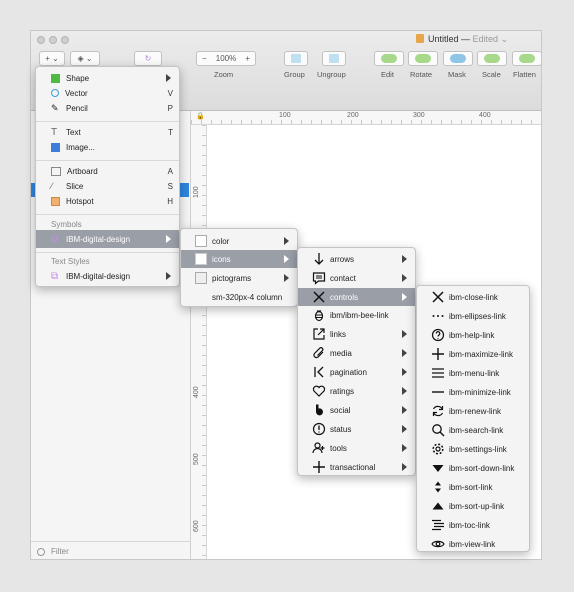  What do you see at coordinates (457, 74) in the screenshot?
I see `mask-label: Mask` at bounding box center [457, 74].